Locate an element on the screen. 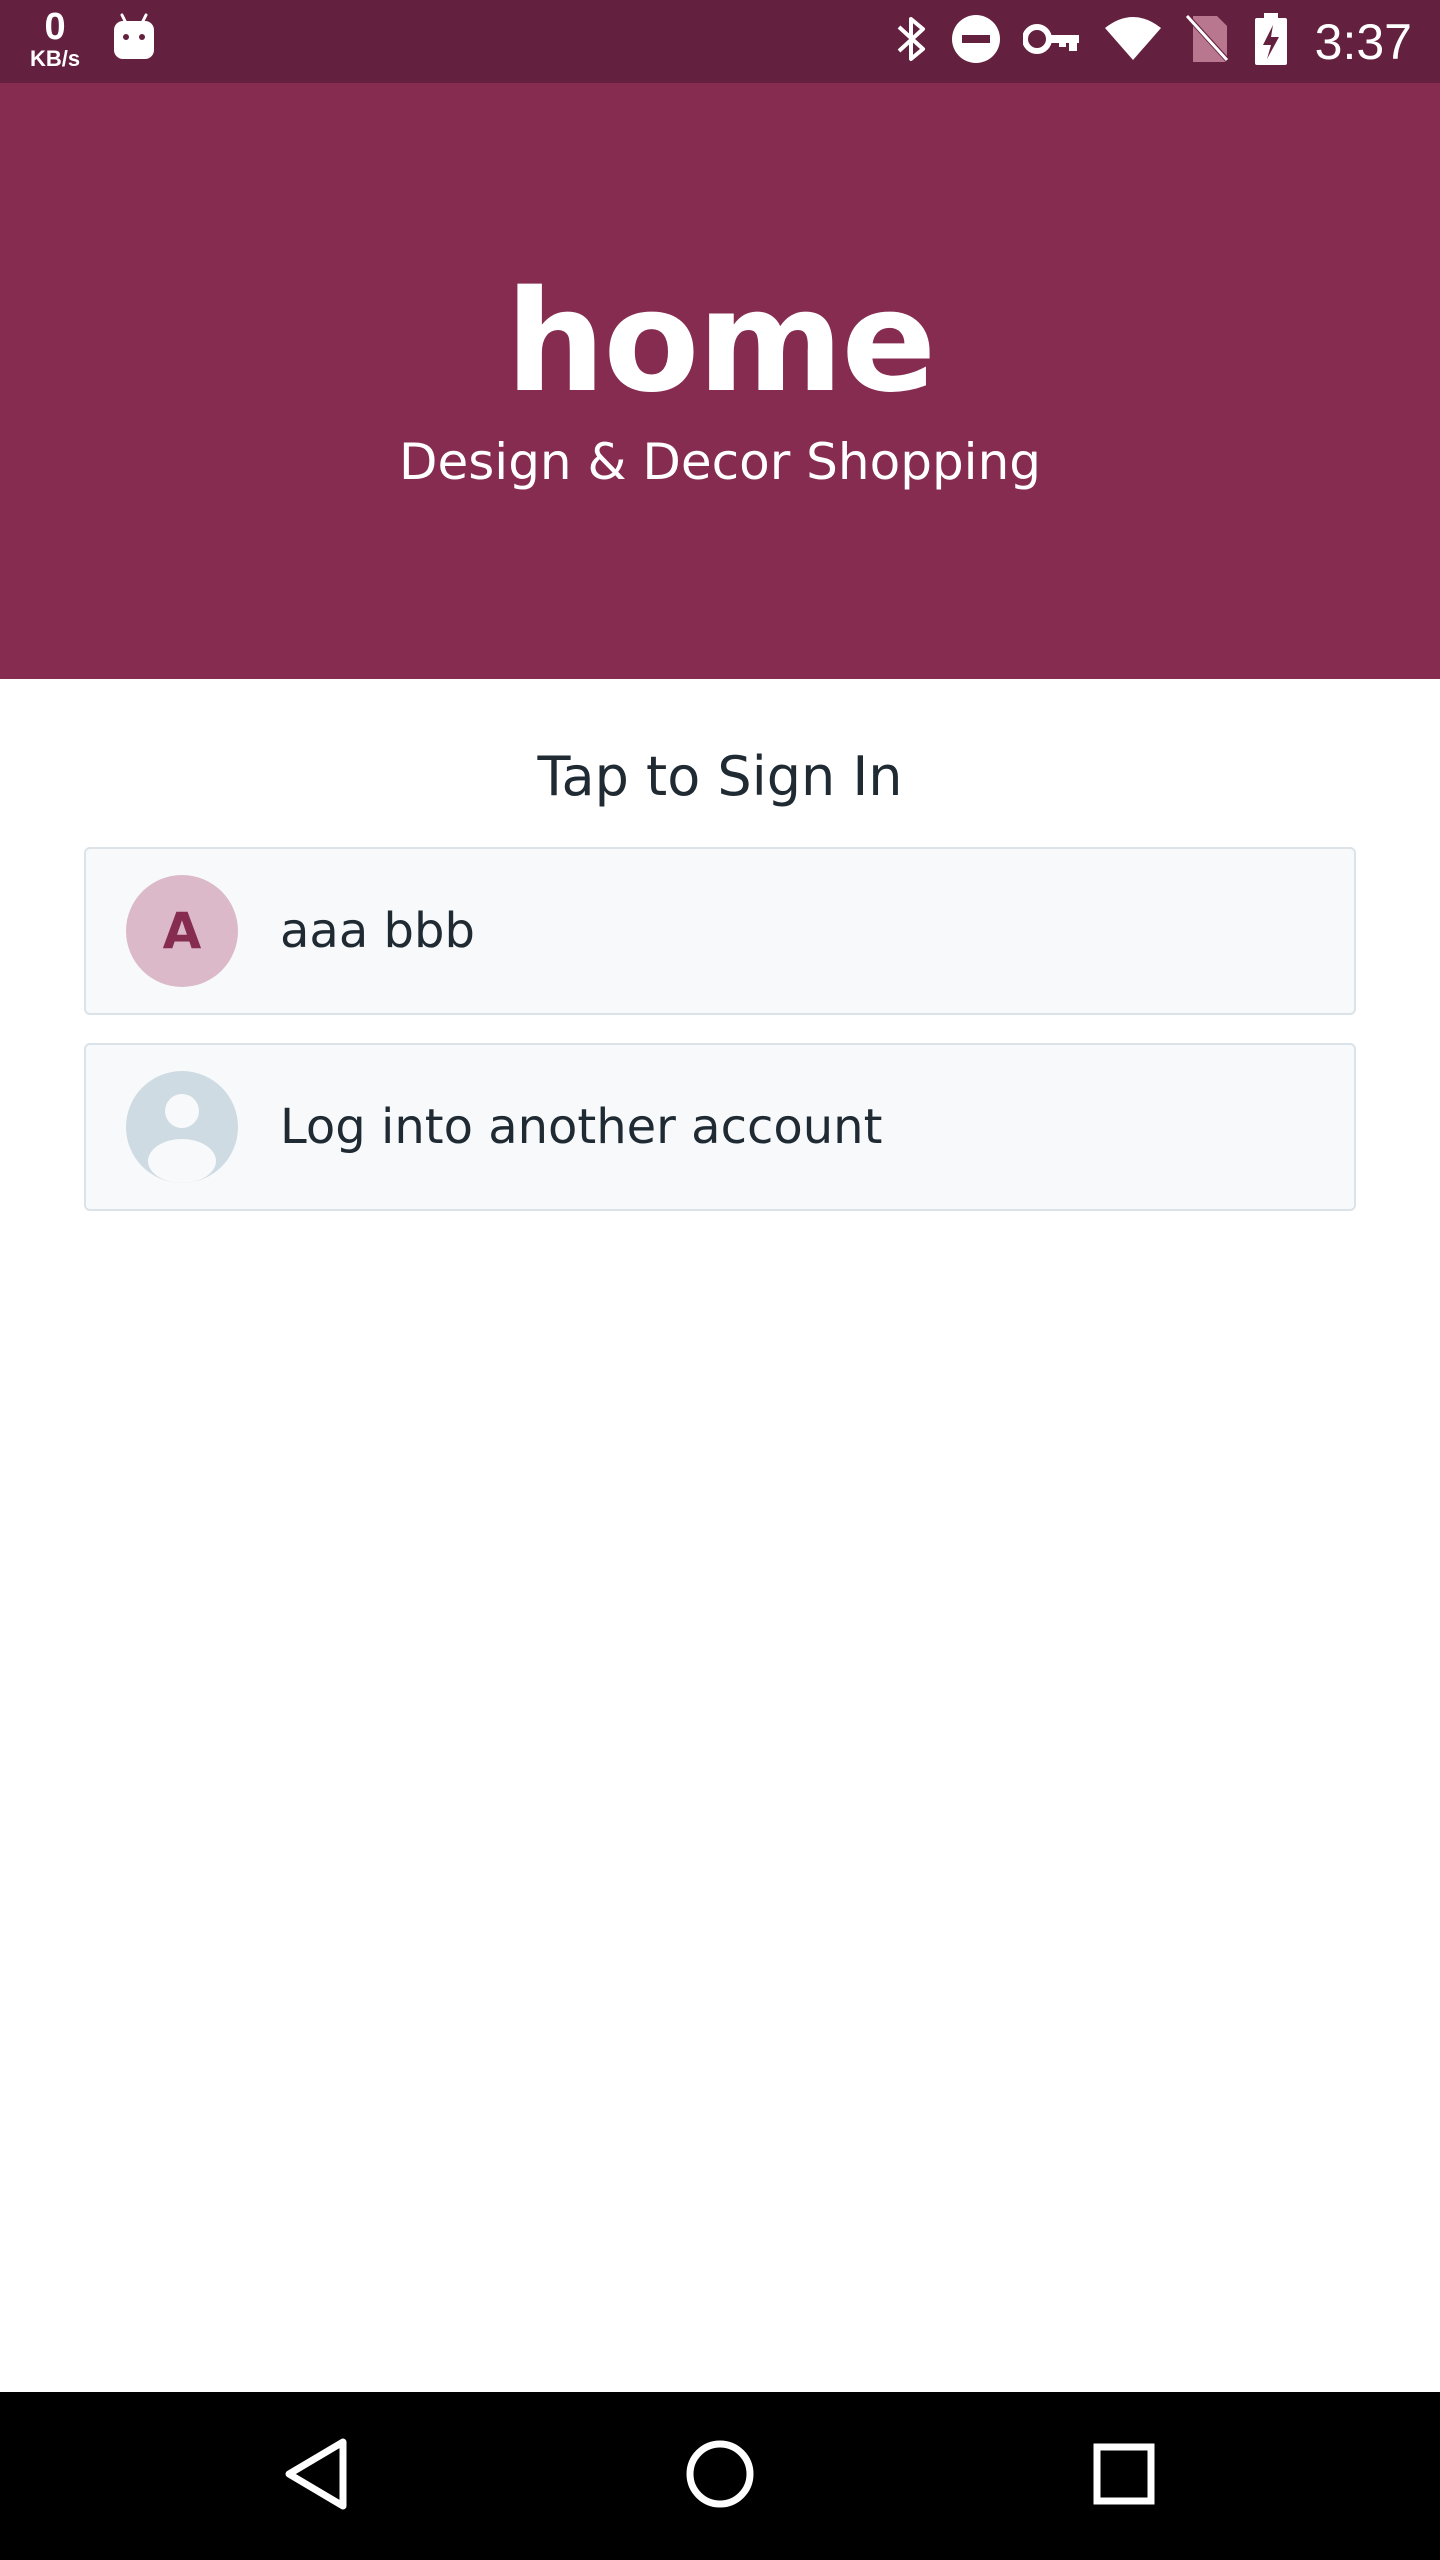 Image resolution: width=1440 pixels, height=2560 pixels. home-icon is located at coordinates (720, 2476).